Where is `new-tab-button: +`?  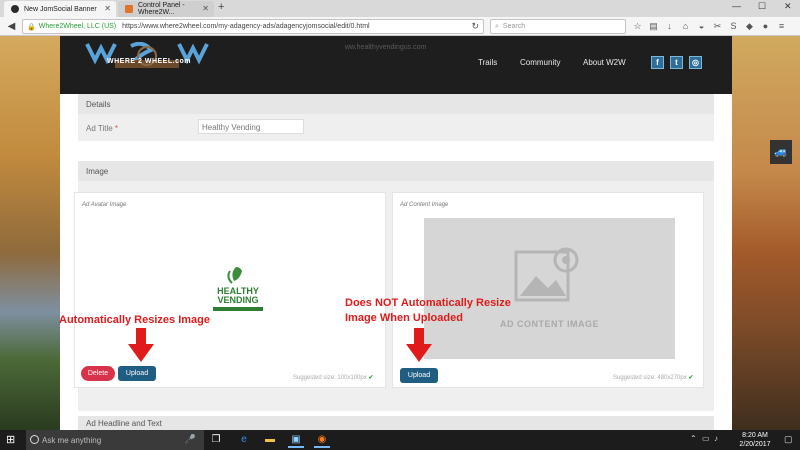 new-tab-button: + is located at coordinates (221, 7).